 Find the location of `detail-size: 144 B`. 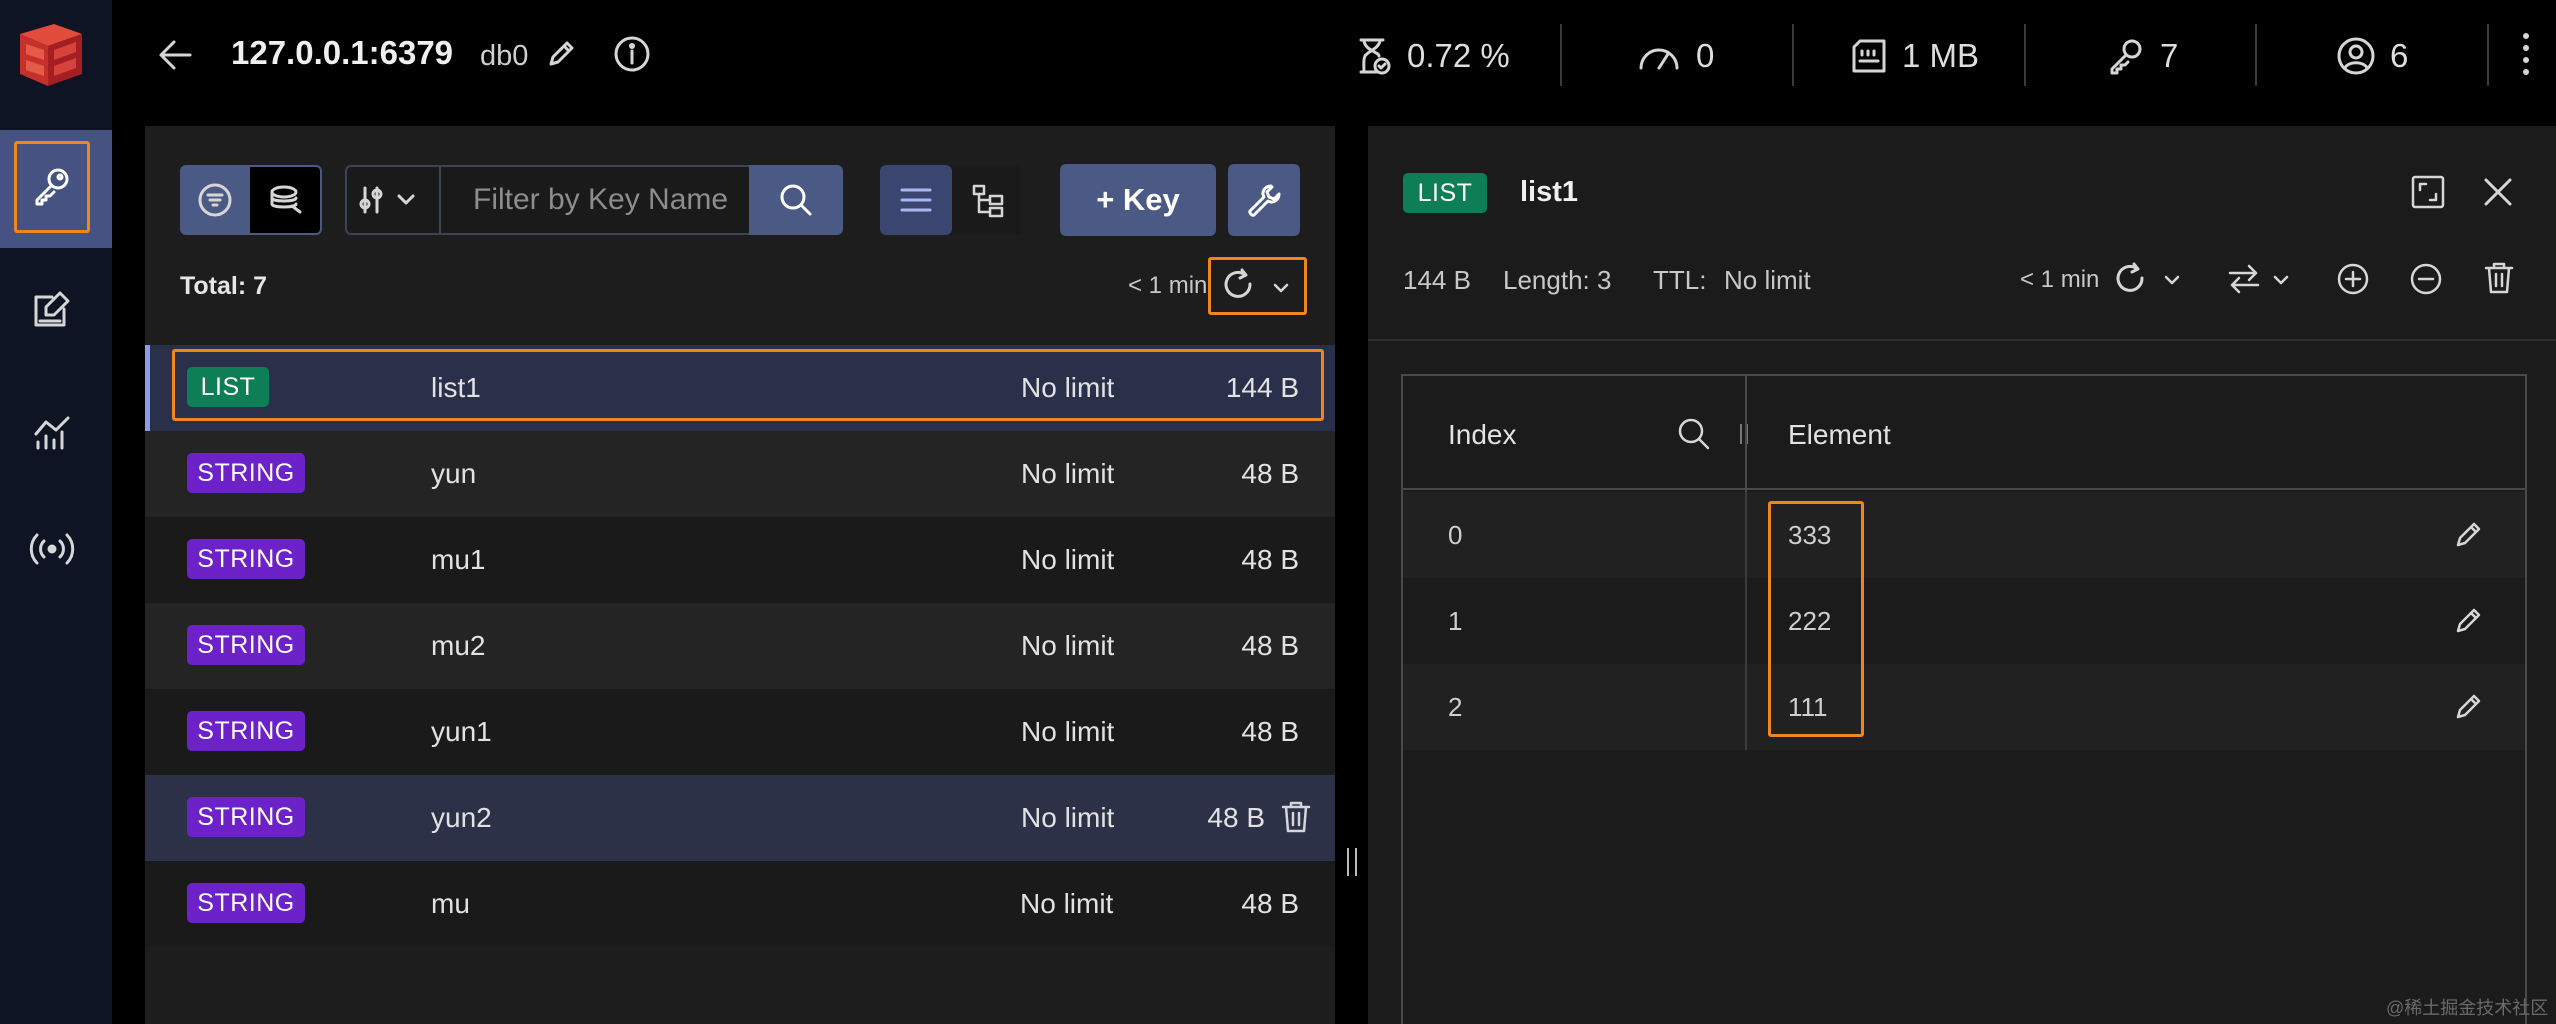

detail-size: 144 B is located at coordinates (1437, 280).